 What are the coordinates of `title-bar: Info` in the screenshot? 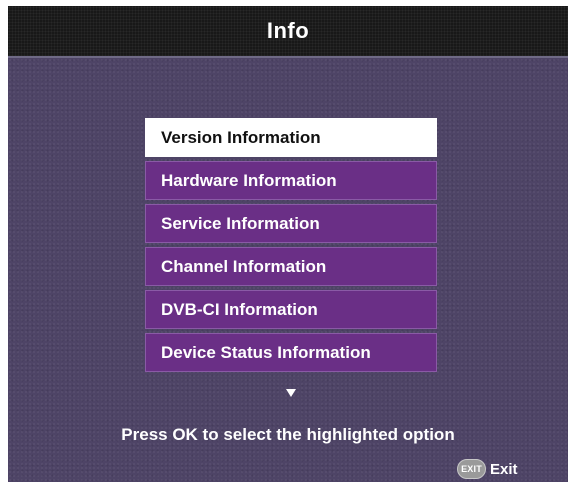 It's located at (288, 32).